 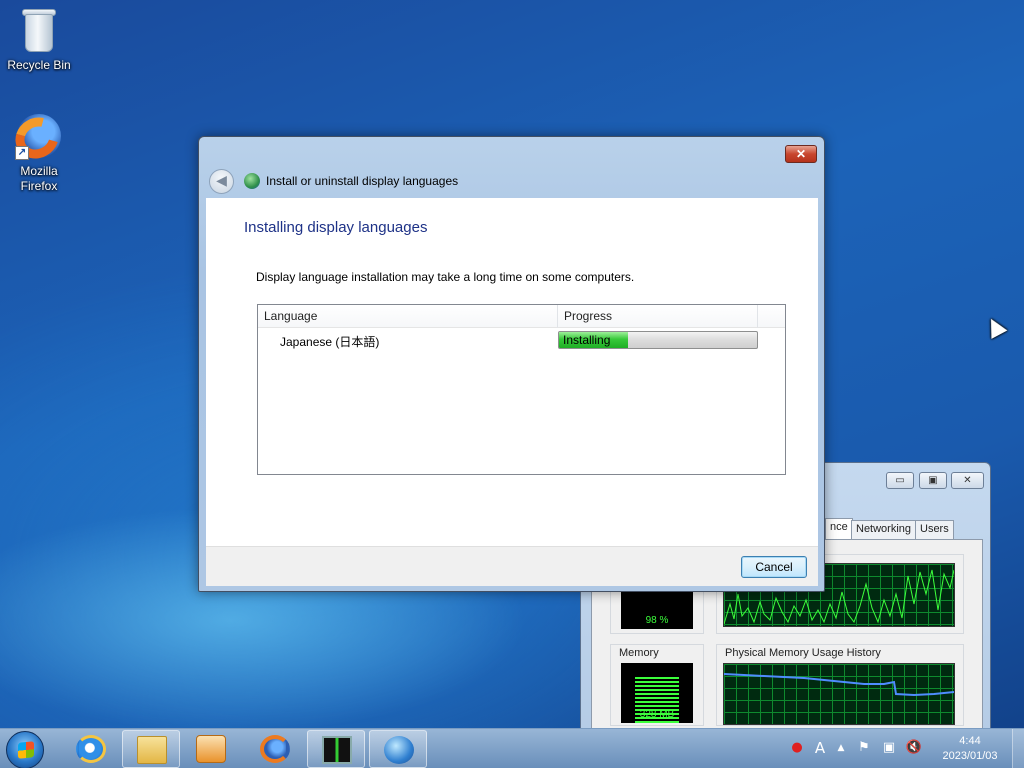 I want to click on windows-logo-icon, so click(x=26, y=750).